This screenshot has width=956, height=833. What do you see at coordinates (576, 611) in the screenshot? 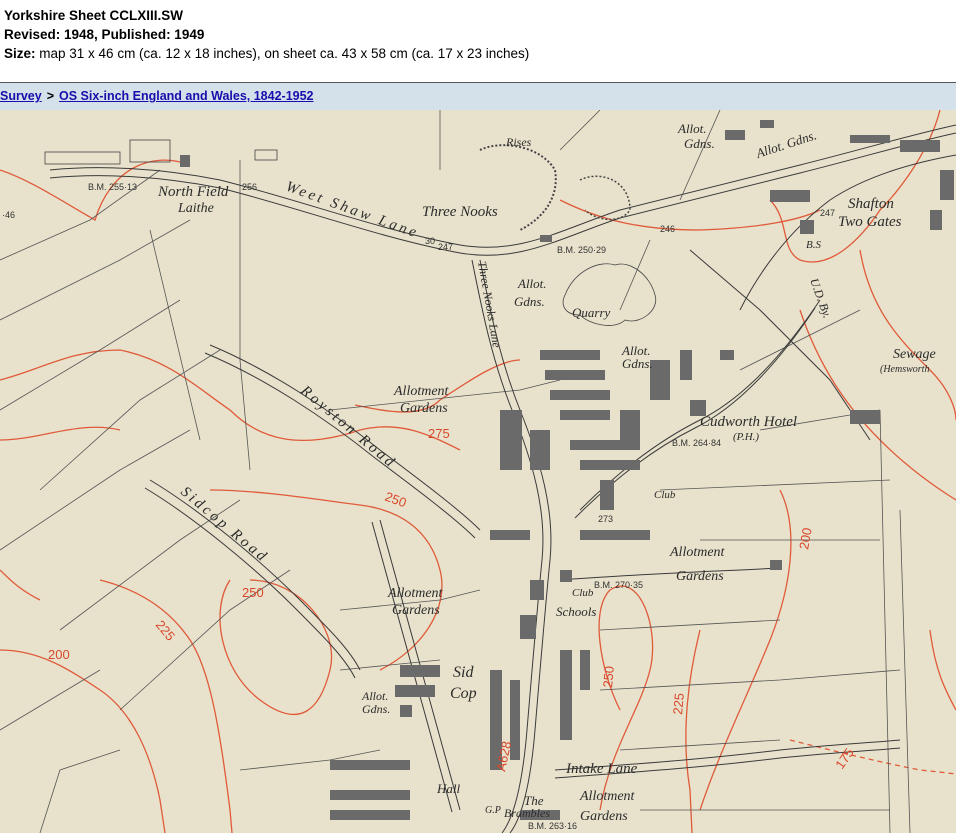
I see `label-schools: Schools` at bounding box center [576, 611].